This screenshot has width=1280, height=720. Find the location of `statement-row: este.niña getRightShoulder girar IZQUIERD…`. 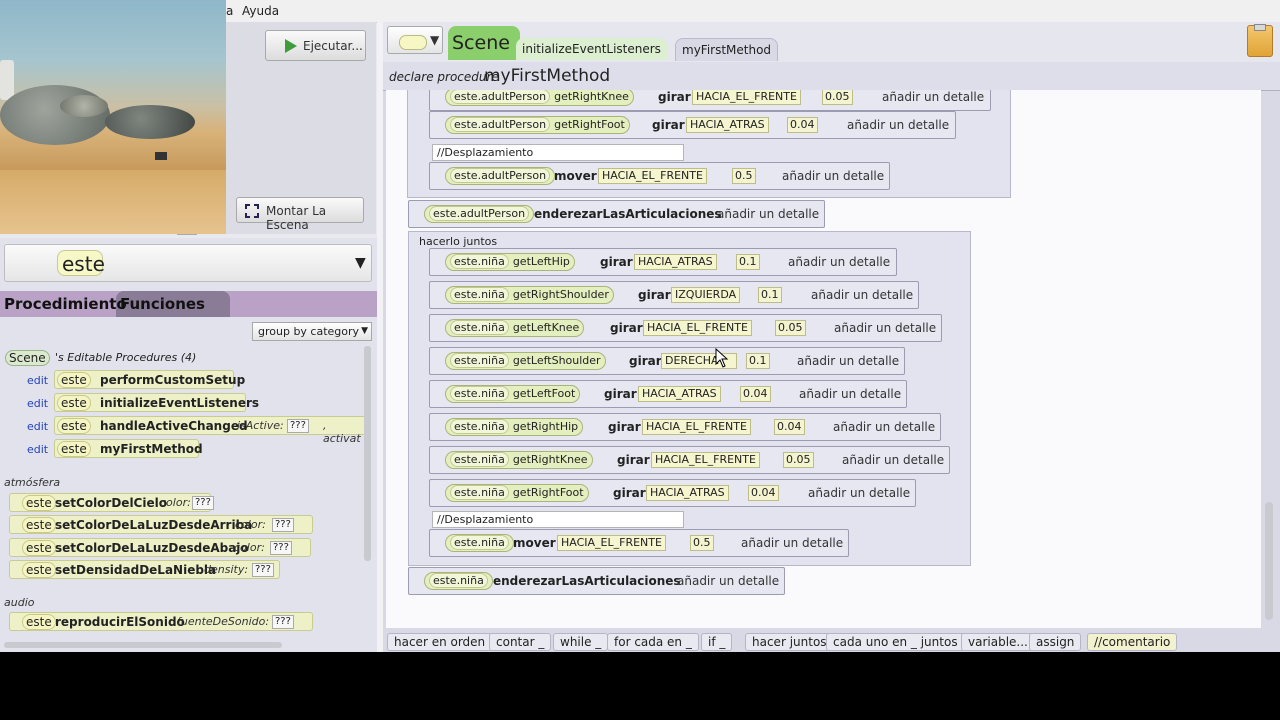

statement-row: este.niña getRightShoulder girar IZQUIERD… is located at coordinates (674, 295).